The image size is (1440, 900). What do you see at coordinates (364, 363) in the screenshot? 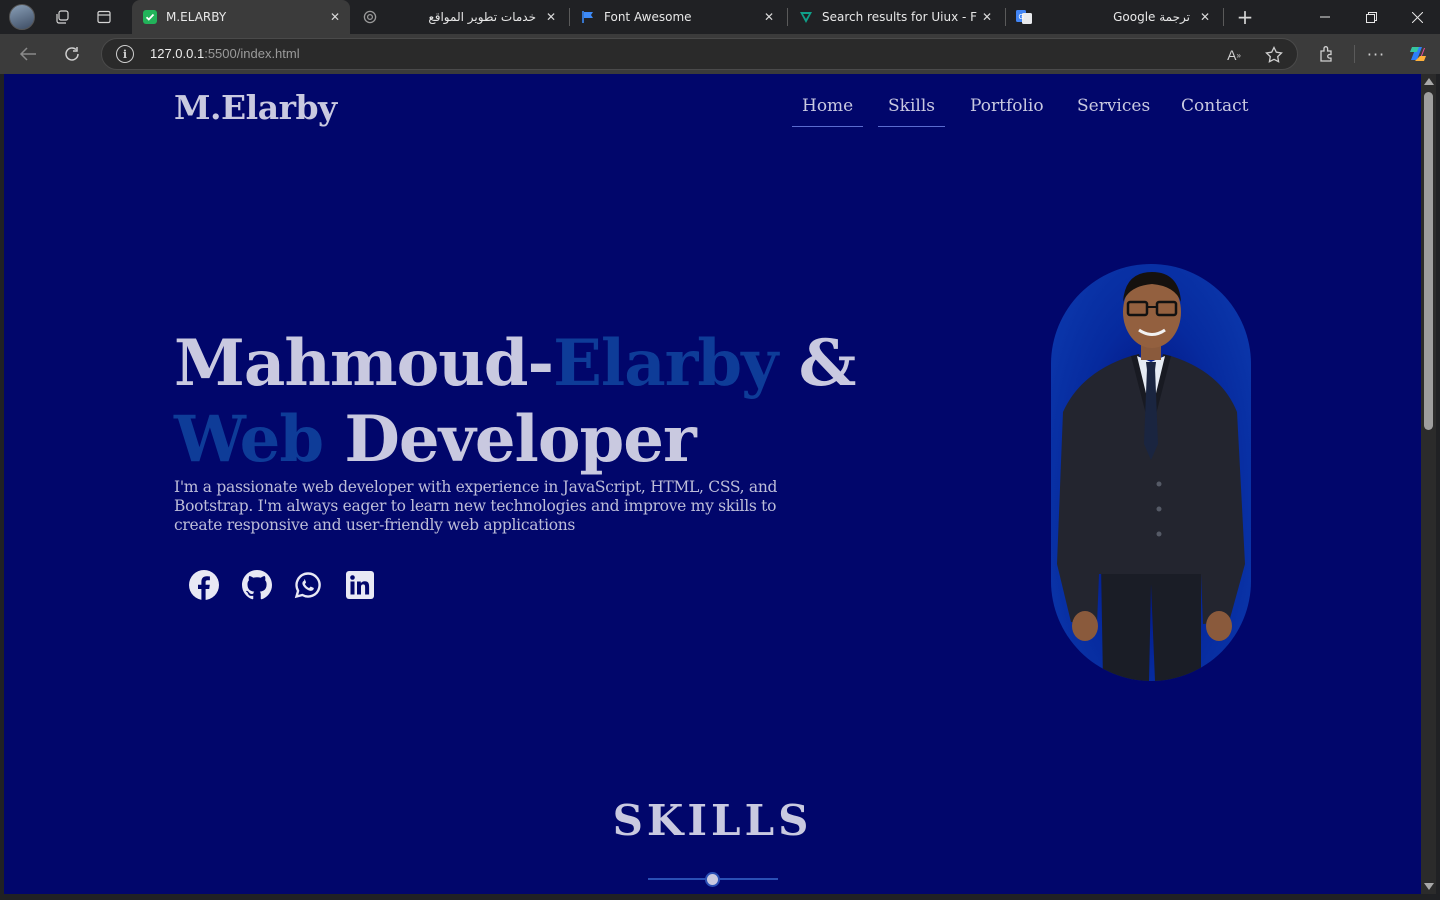
I see `hero-name: Mahmoud-` at bounding box center [364, 363].